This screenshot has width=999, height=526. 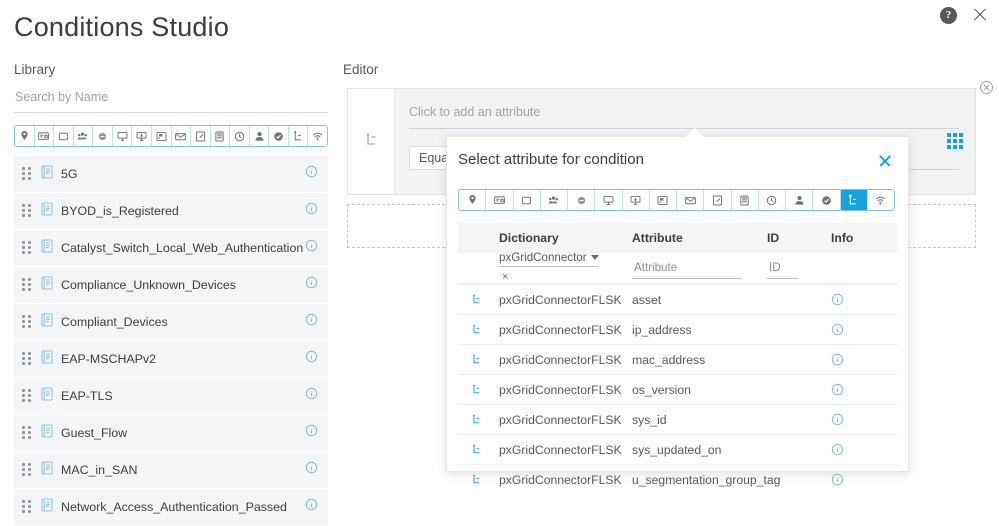 I want to click on dictionary-clear-button: ×, so click(x=505, y=277).